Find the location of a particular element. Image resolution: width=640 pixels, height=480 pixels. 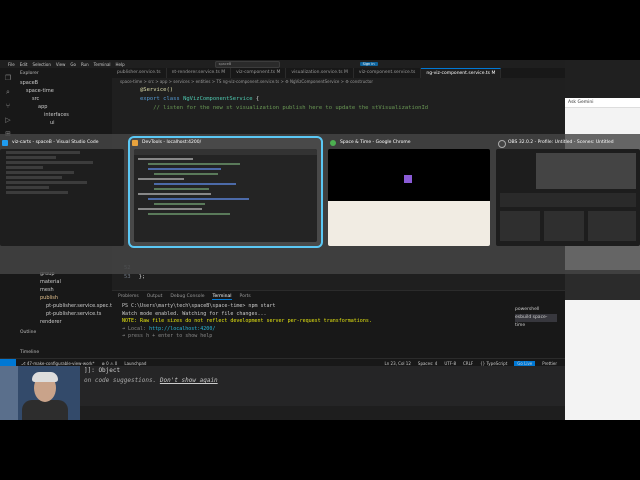

panel-tab-output: Output is located at coordinates (155, 297).